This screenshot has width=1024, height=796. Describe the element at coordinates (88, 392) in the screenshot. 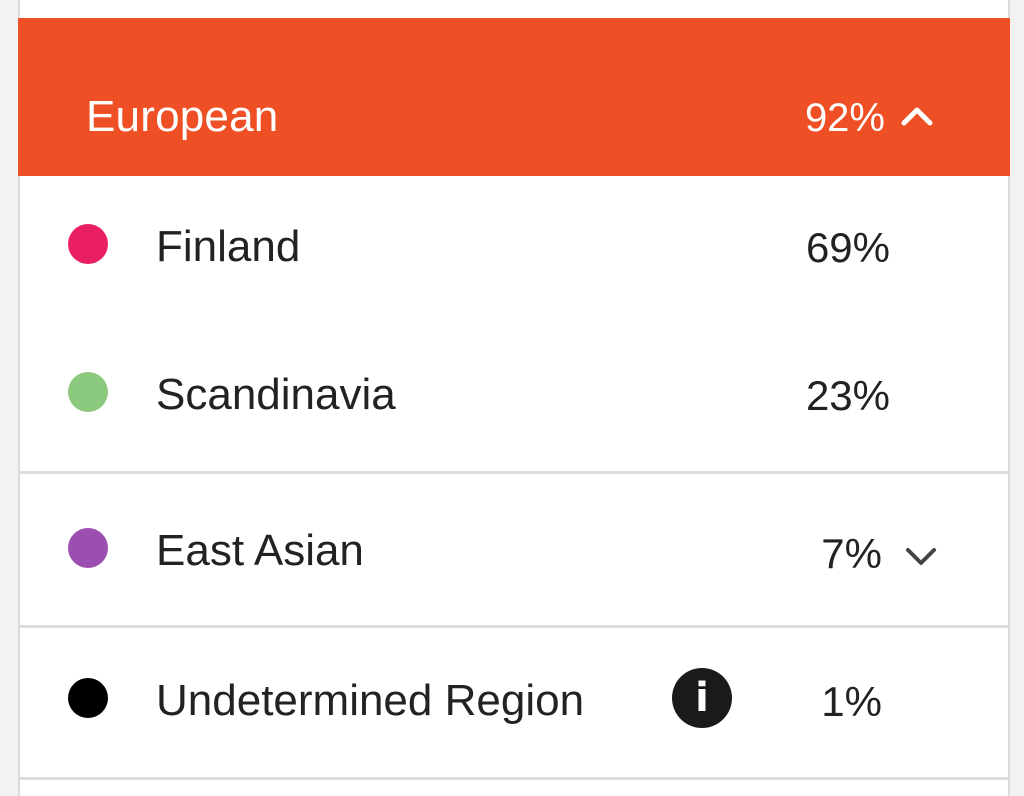

I see `scandinavia-color-dot` at that location.